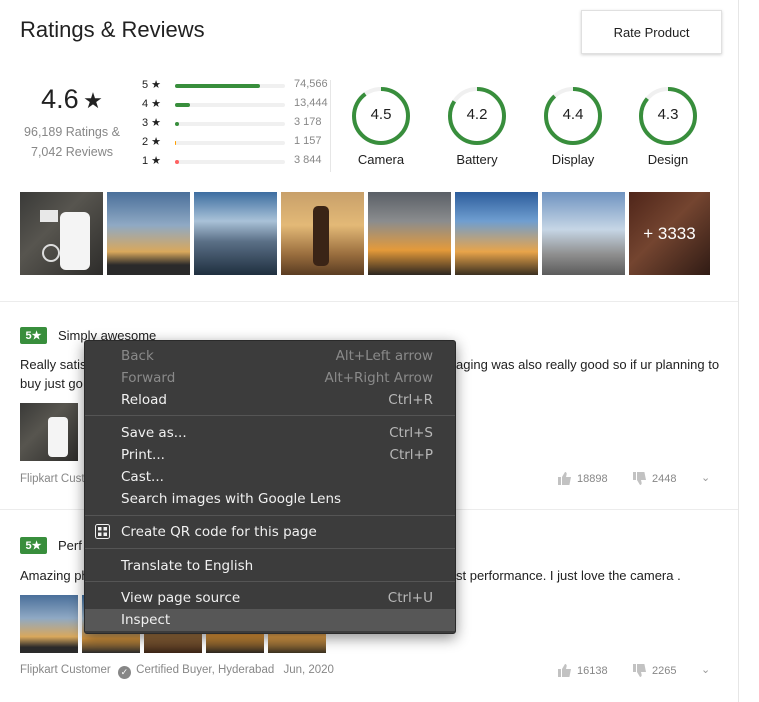 This screenshot has height=702, width=759. What do you see at coordinates (270, 620) in the screenshot?
I see `menu-item-inspect: Inspect` at bounding box center [270, 620].